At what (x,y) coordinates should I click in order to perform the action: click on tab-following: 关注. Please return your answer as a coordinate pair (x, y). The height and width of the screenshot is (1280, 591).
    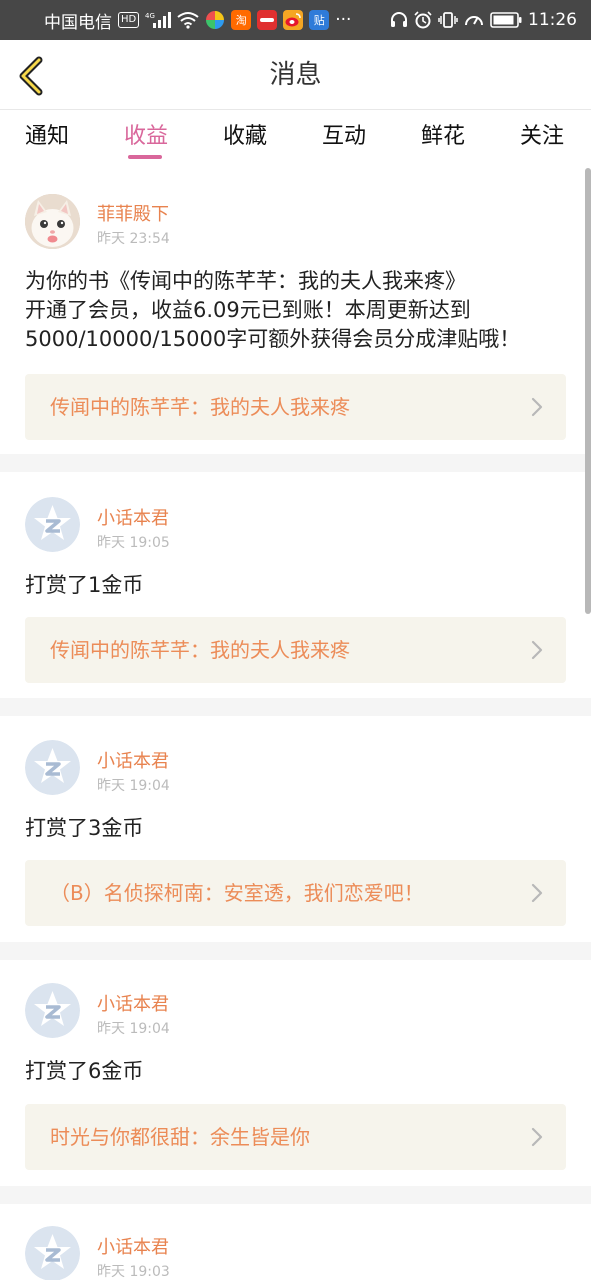
    Looking at the image, I should click on (542, 139).